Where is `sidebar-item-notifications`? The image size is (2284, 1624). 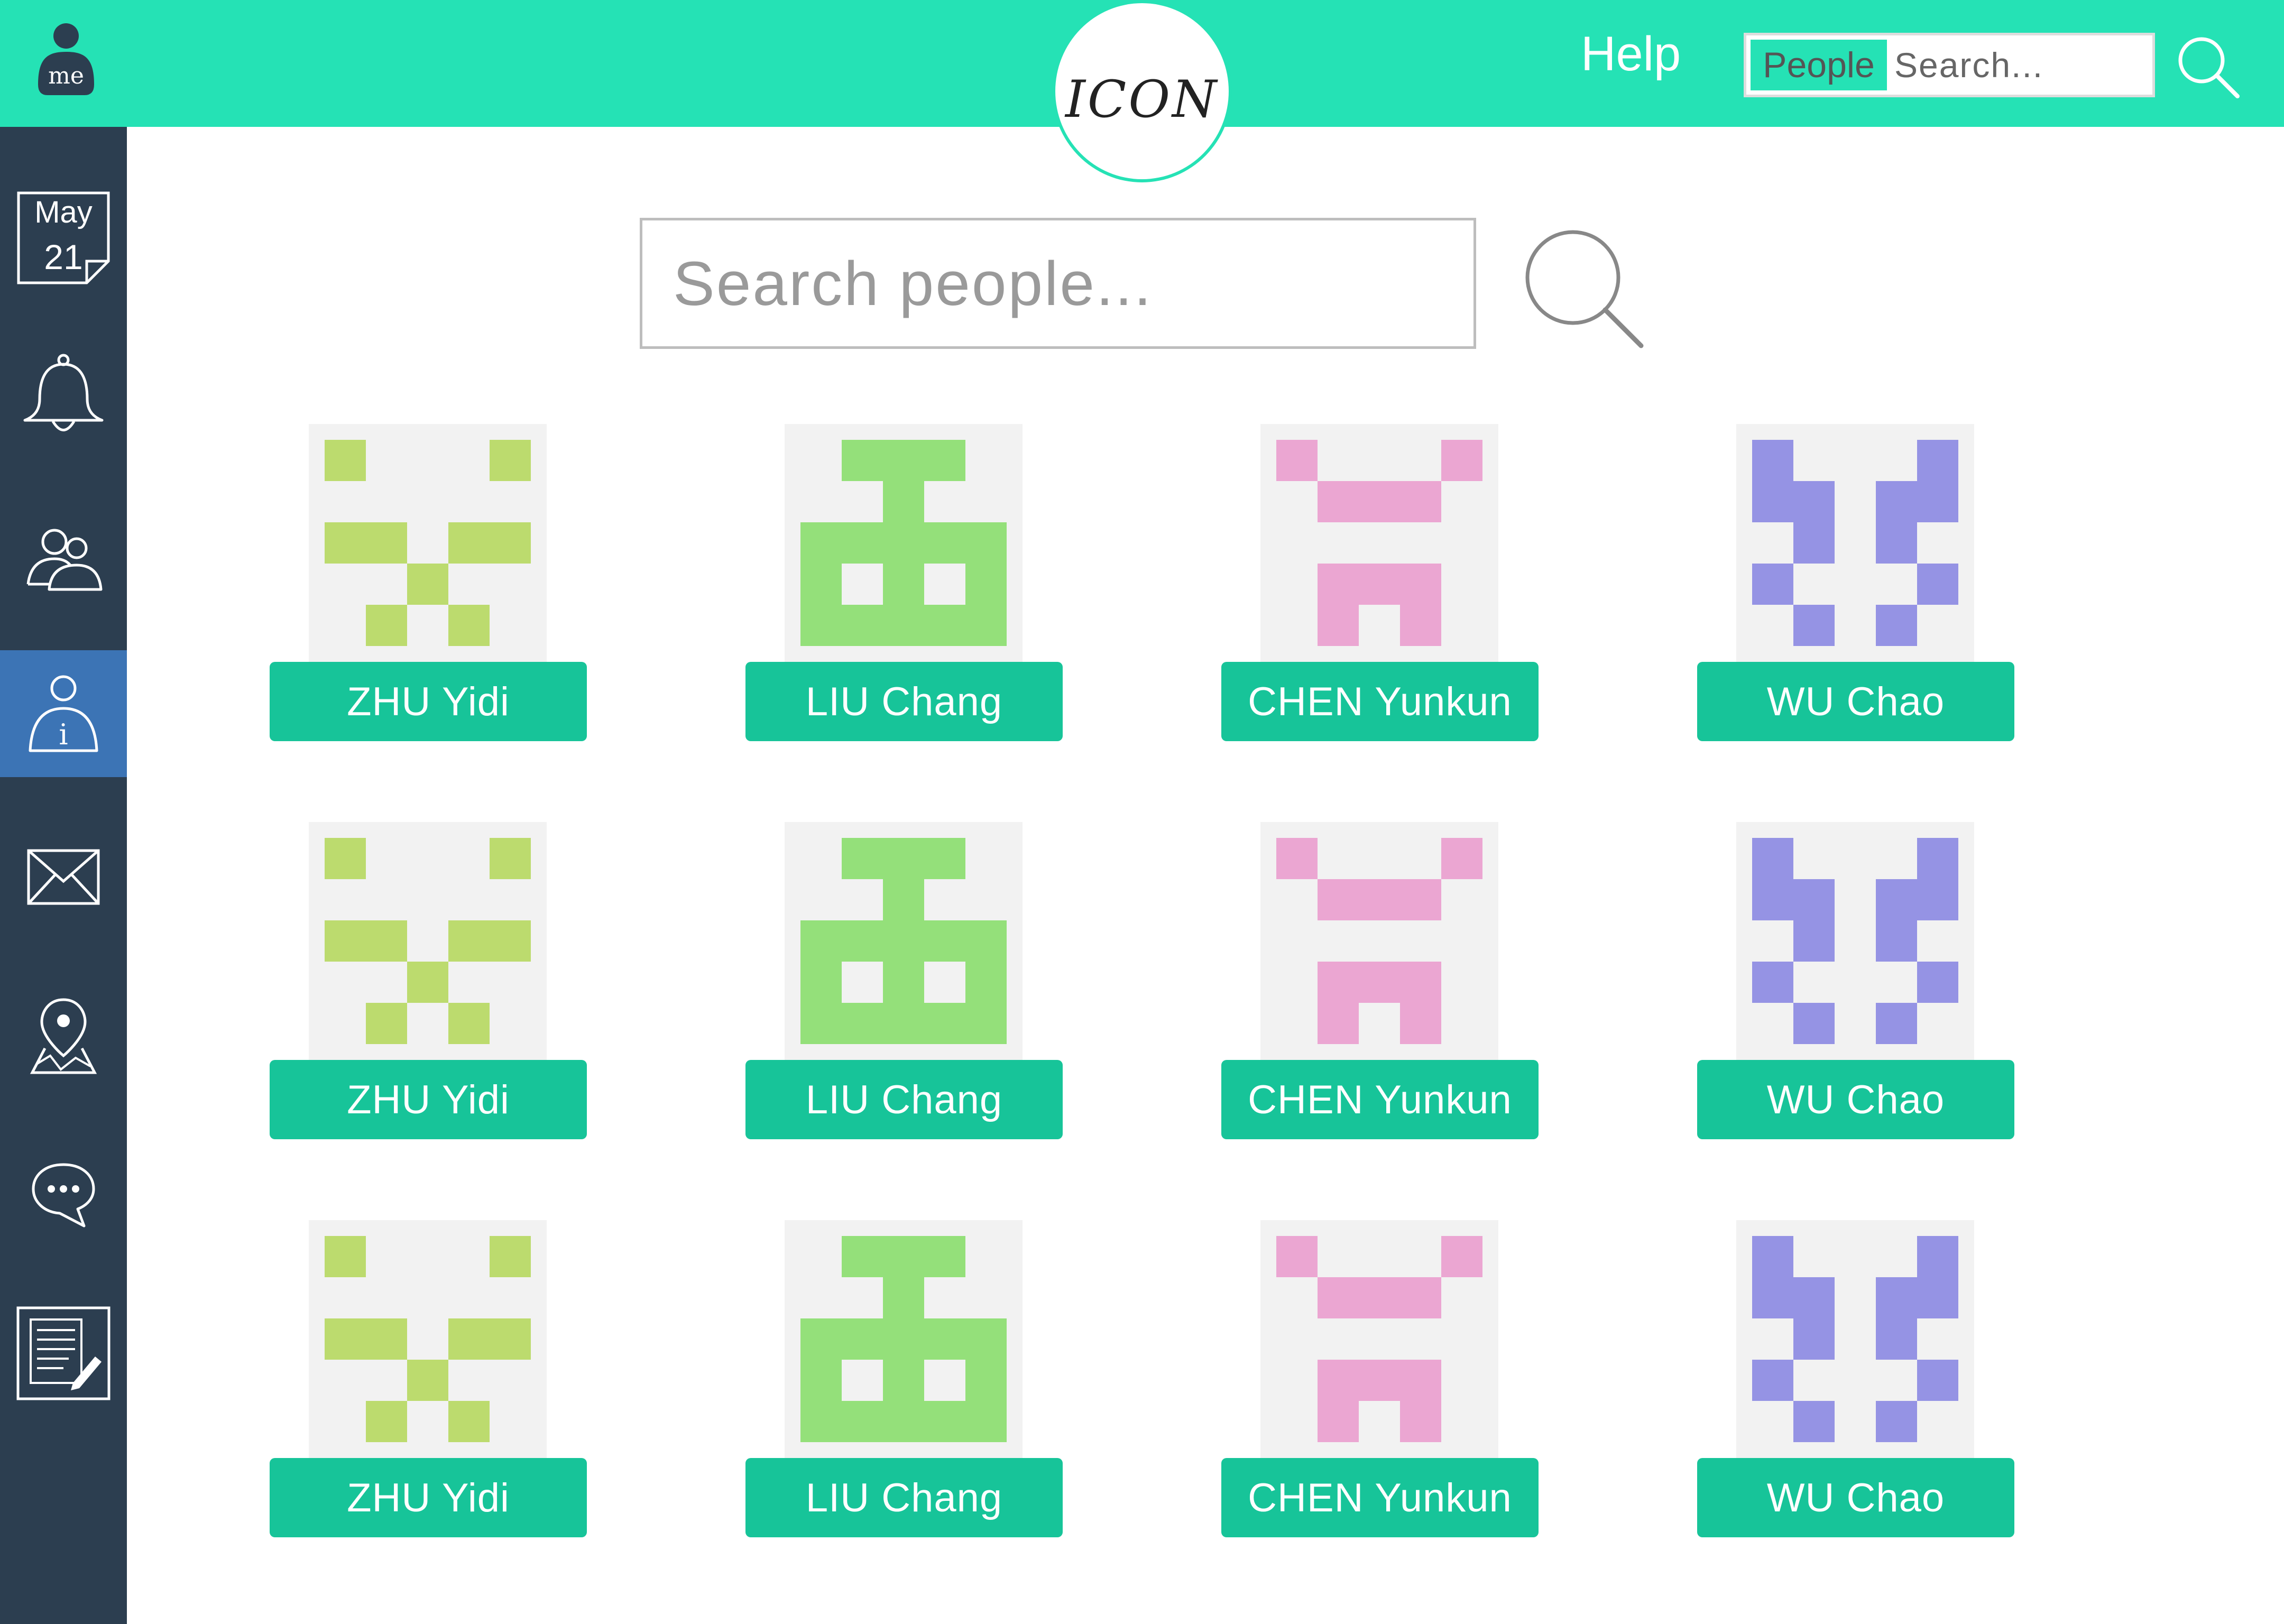
sidebar-item-notifications is located at coordinates (63, 396).